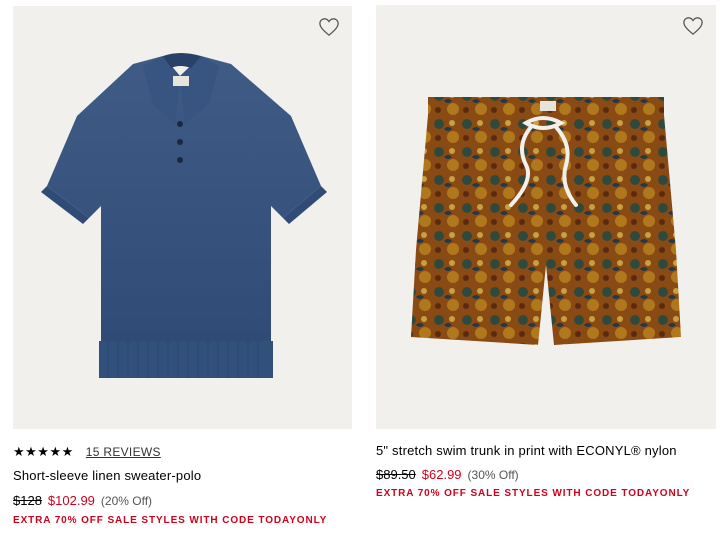  Describe the element at coordinates (43, 451) in the screenshot. I see `star-rating: ★★★★★` at that location.